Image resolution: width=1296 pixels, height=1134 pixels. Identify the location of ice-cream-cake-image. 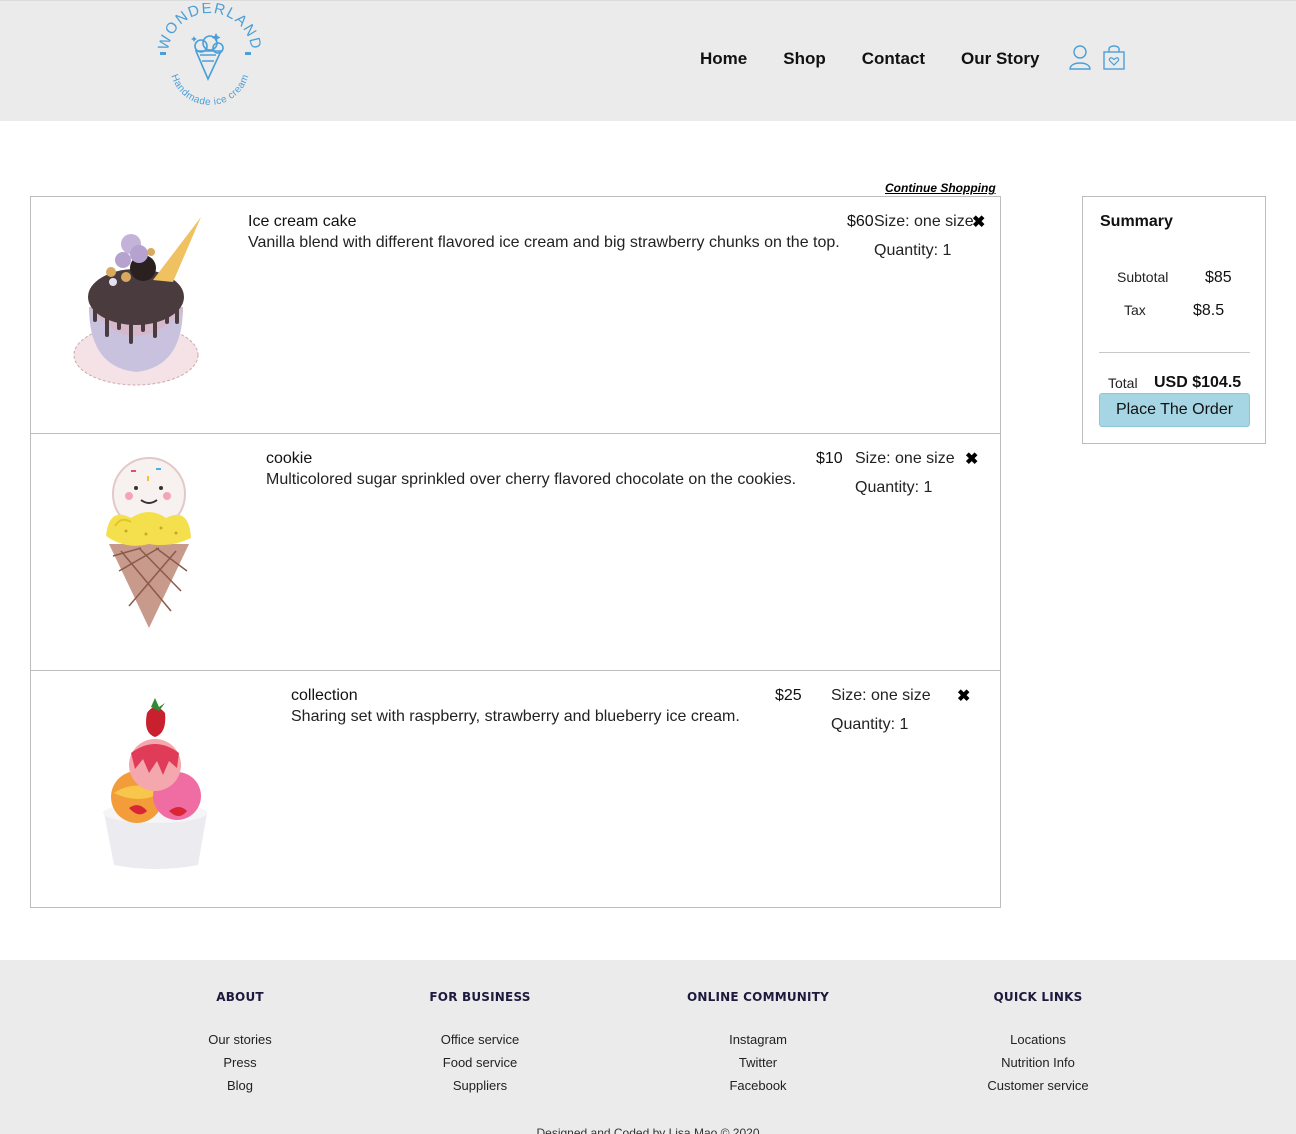
(137, 301).